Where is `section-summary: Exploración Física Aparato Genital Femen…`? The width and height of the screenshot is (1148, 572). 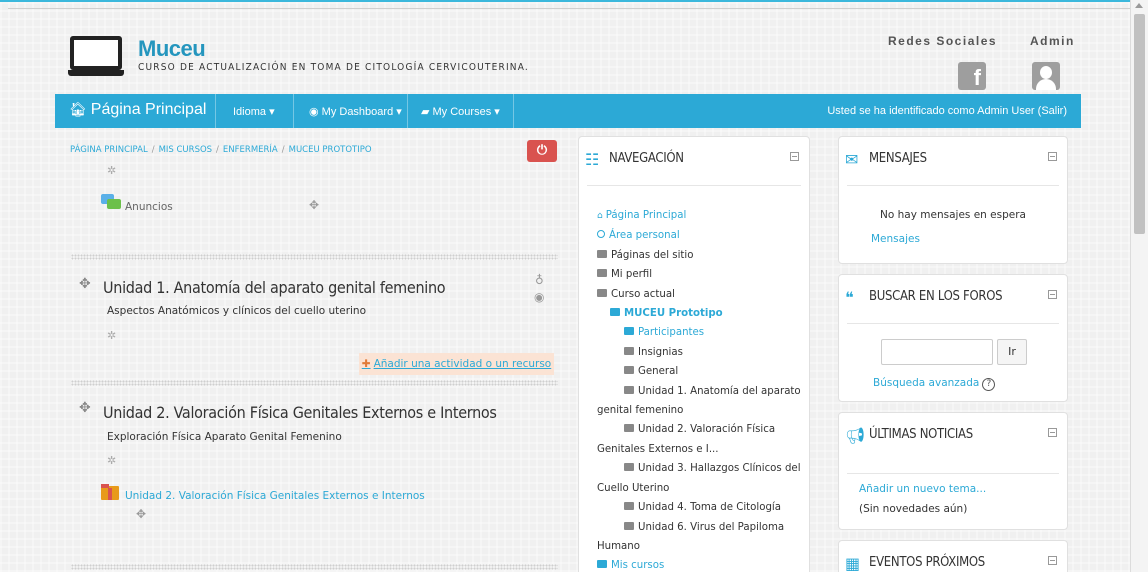
section-summary: Exploración Física Aparato Genital Femen… is located at coordinates (224, 437).